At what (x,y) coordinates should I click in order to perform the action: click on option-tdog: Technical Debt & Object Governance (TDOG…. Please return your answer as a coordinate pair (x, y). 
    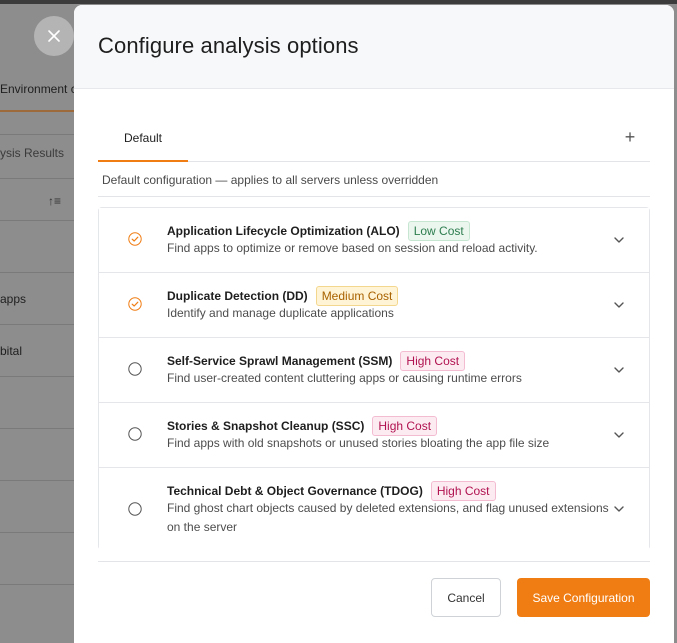
    Looking at the image, I should click on (374, 509).